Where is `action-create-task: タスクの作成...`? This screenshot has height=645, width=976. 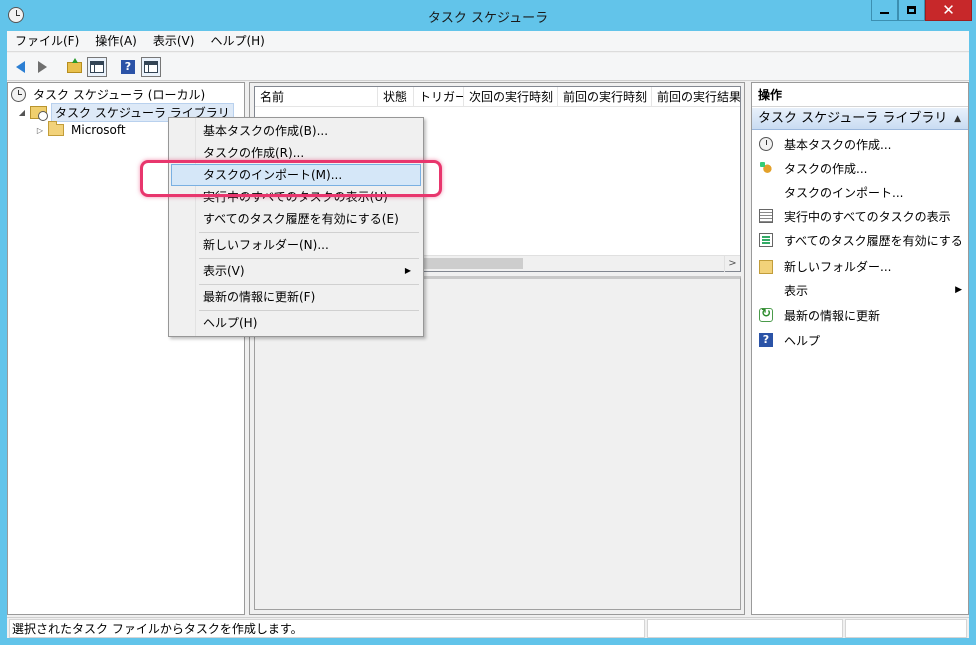
action-create-task: タスクの作成... is located at coordinates (860, 168).